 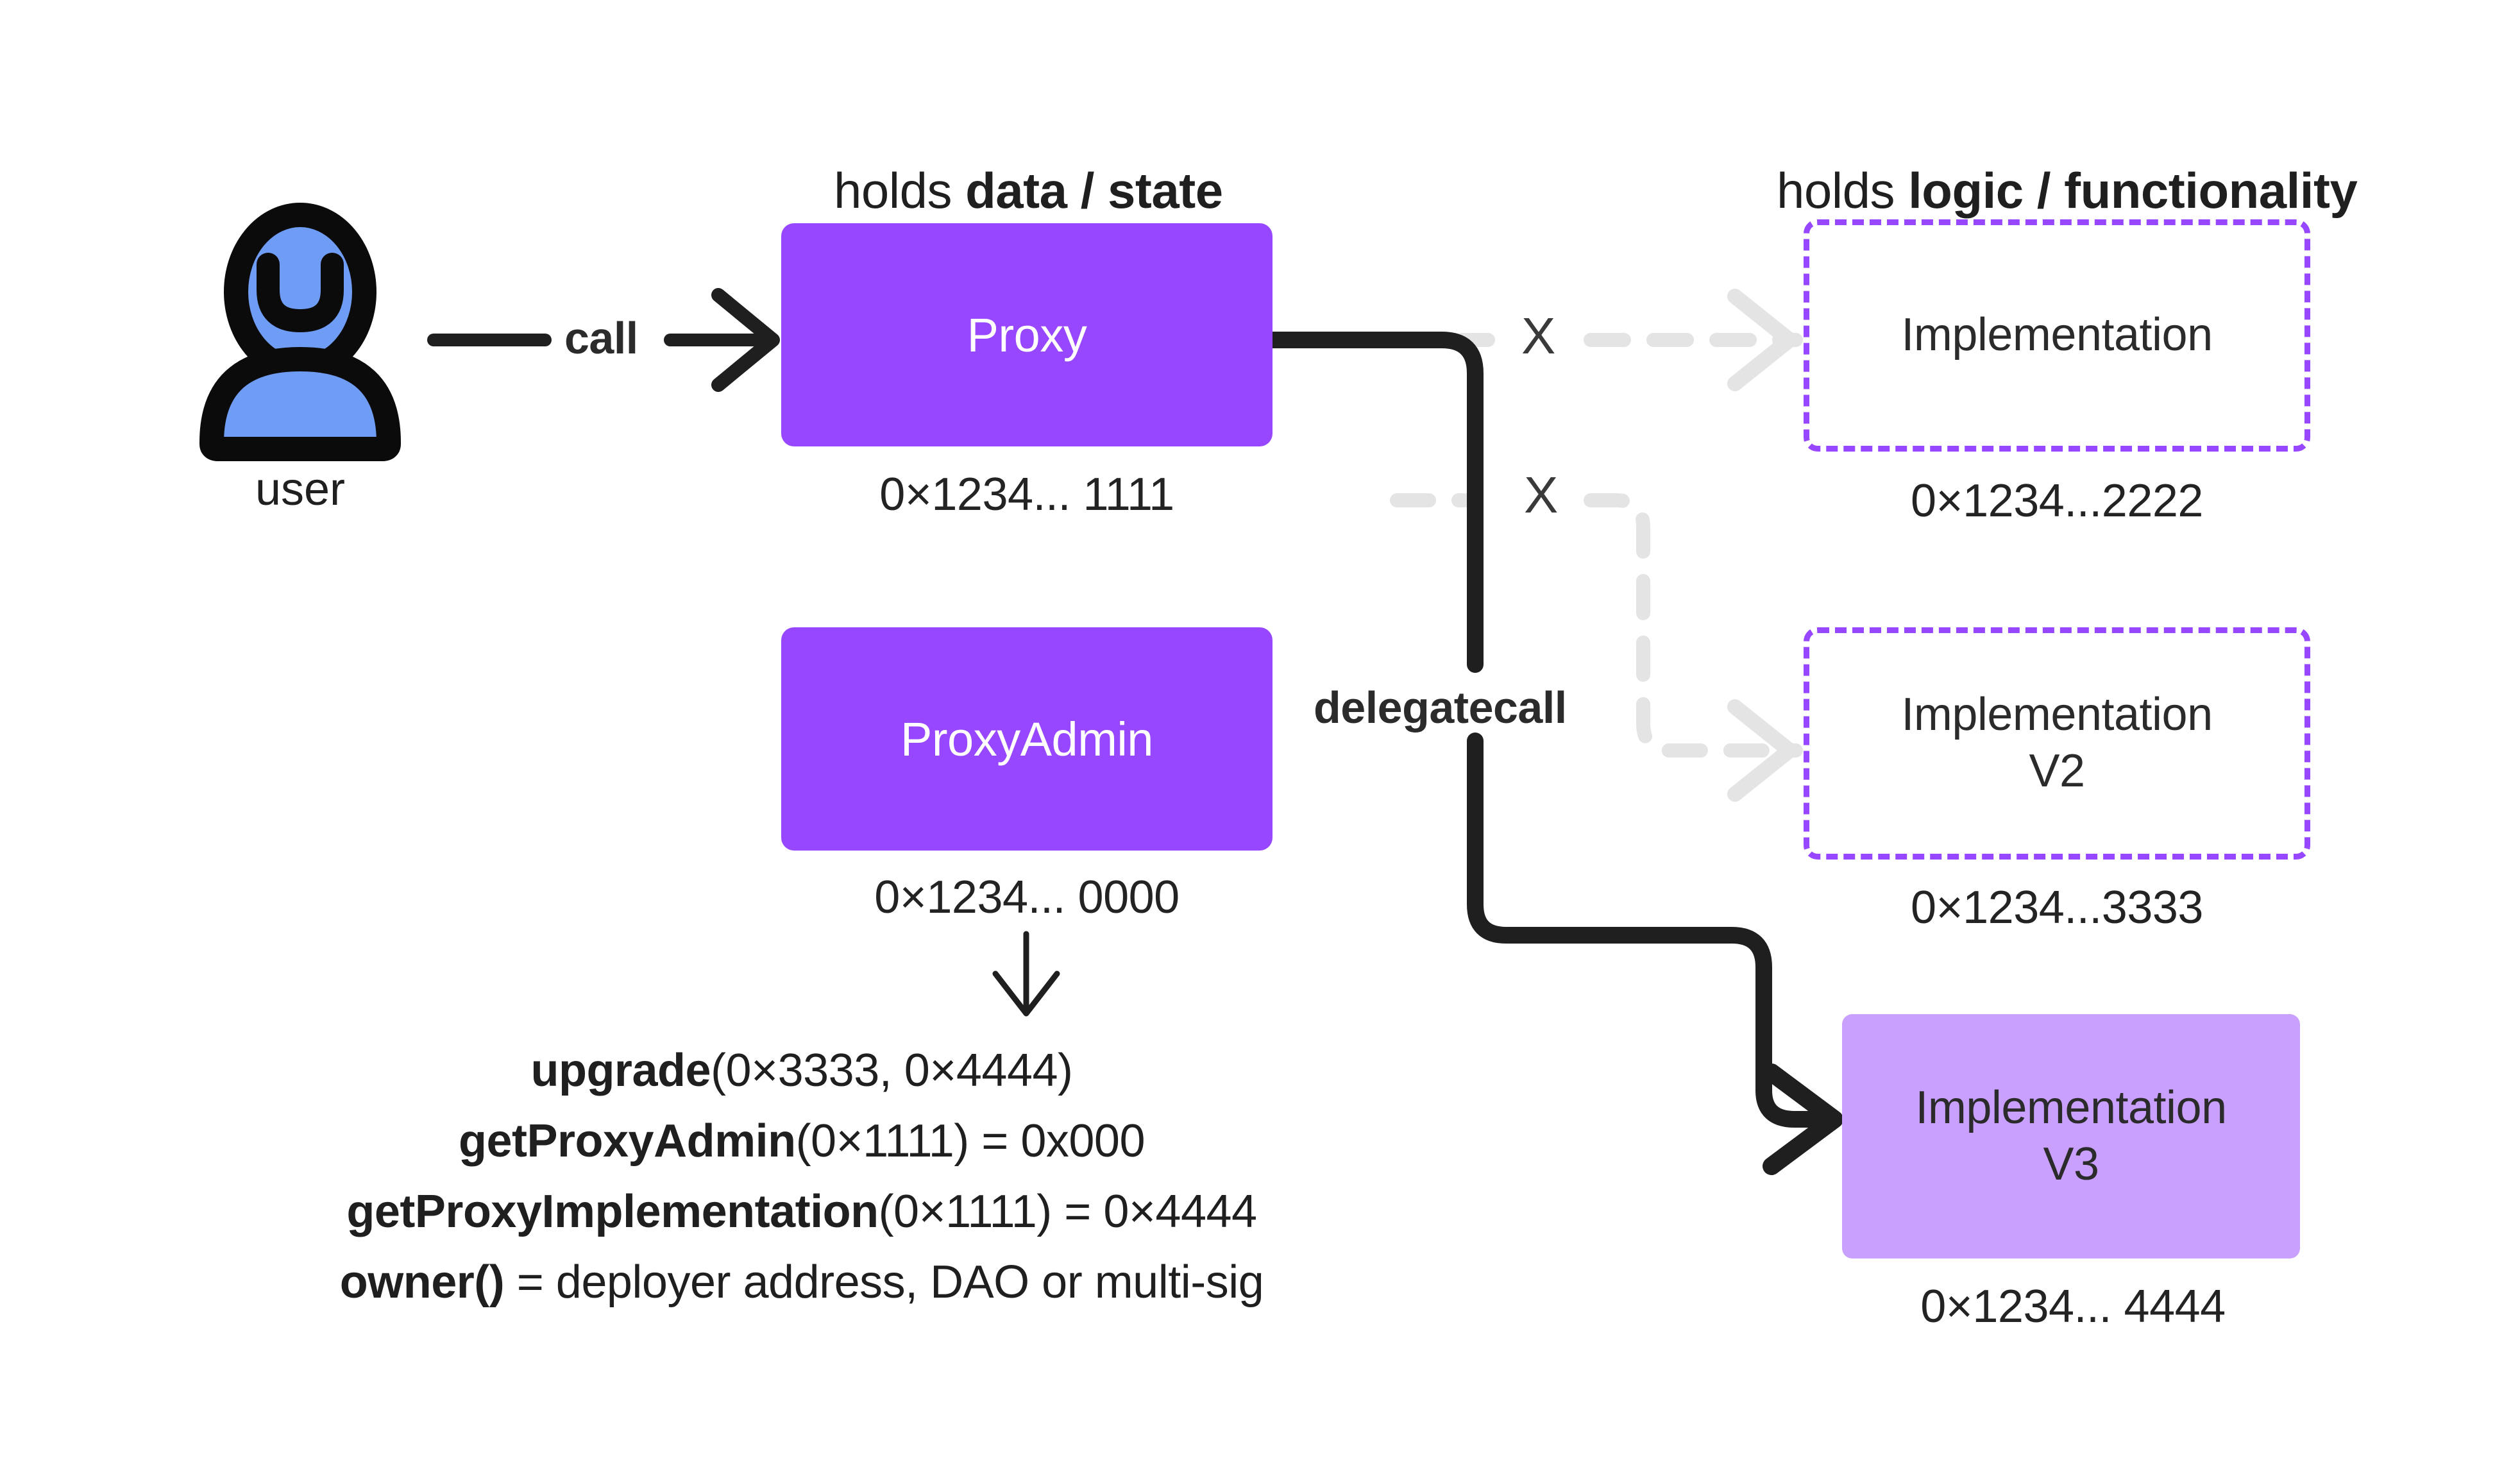 What do you see at coordinates (2057, 715) in the screenshot?
I see `node-implementation-v2-label-line1: Implementation` at bounding box center [2057, 715].